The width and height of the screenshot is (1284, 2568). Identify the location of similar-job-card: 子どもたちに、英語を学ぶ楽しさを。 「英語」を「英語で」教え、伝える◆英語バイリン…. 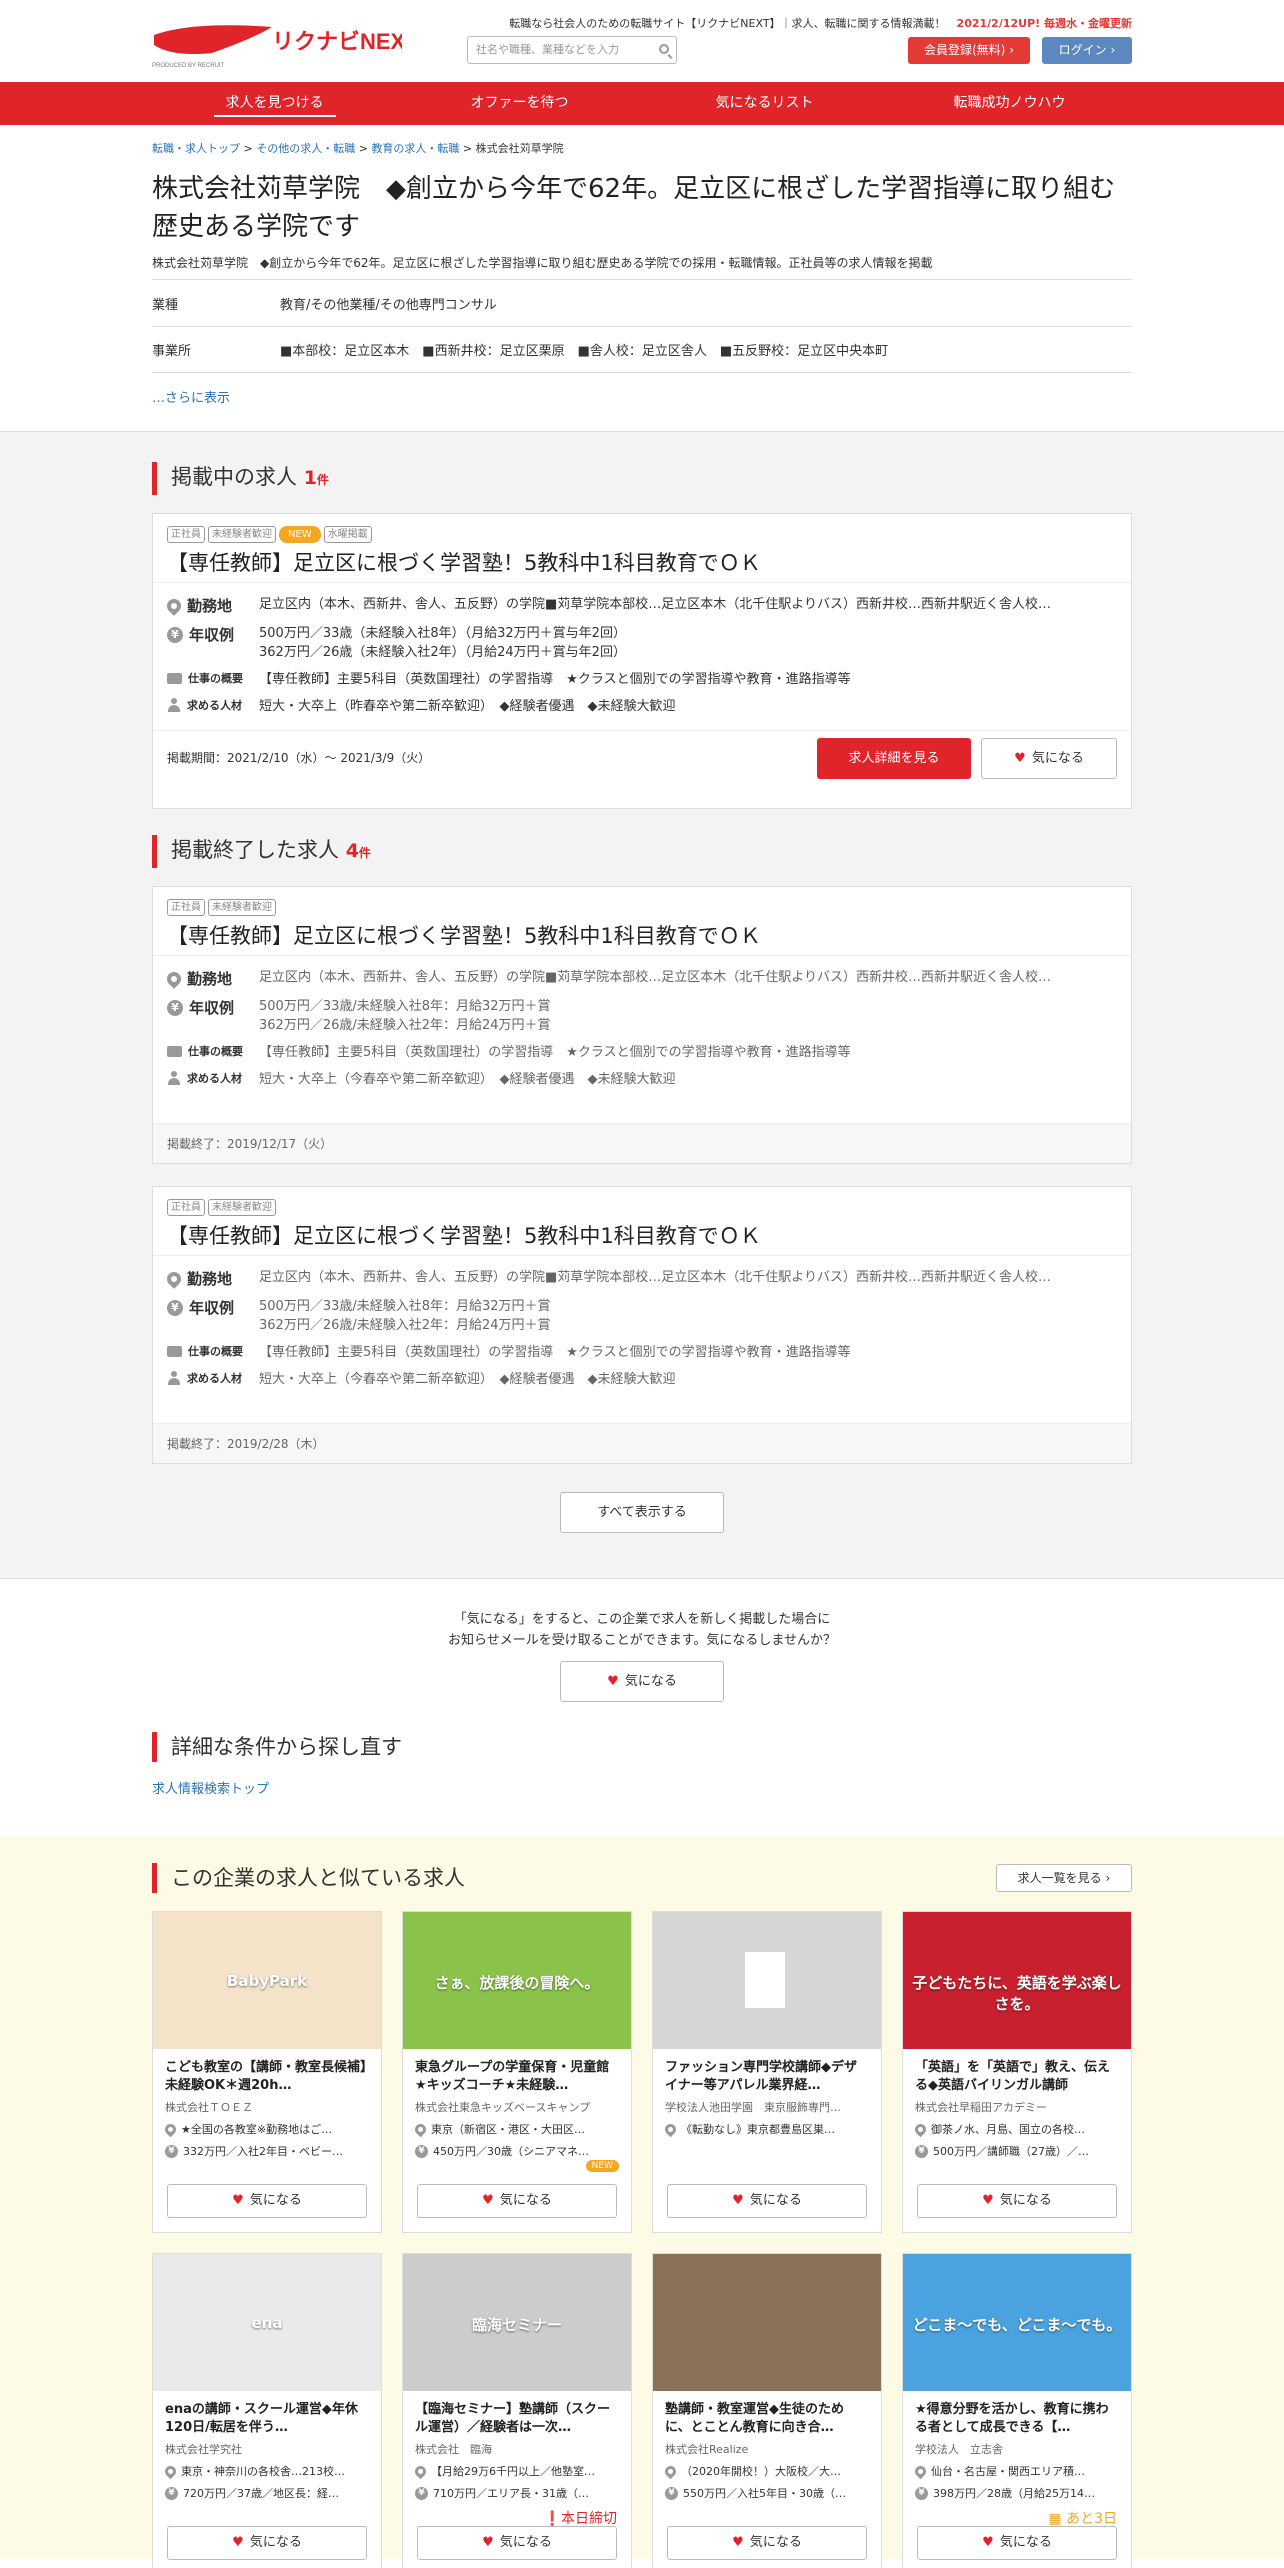
(1017, 2072).